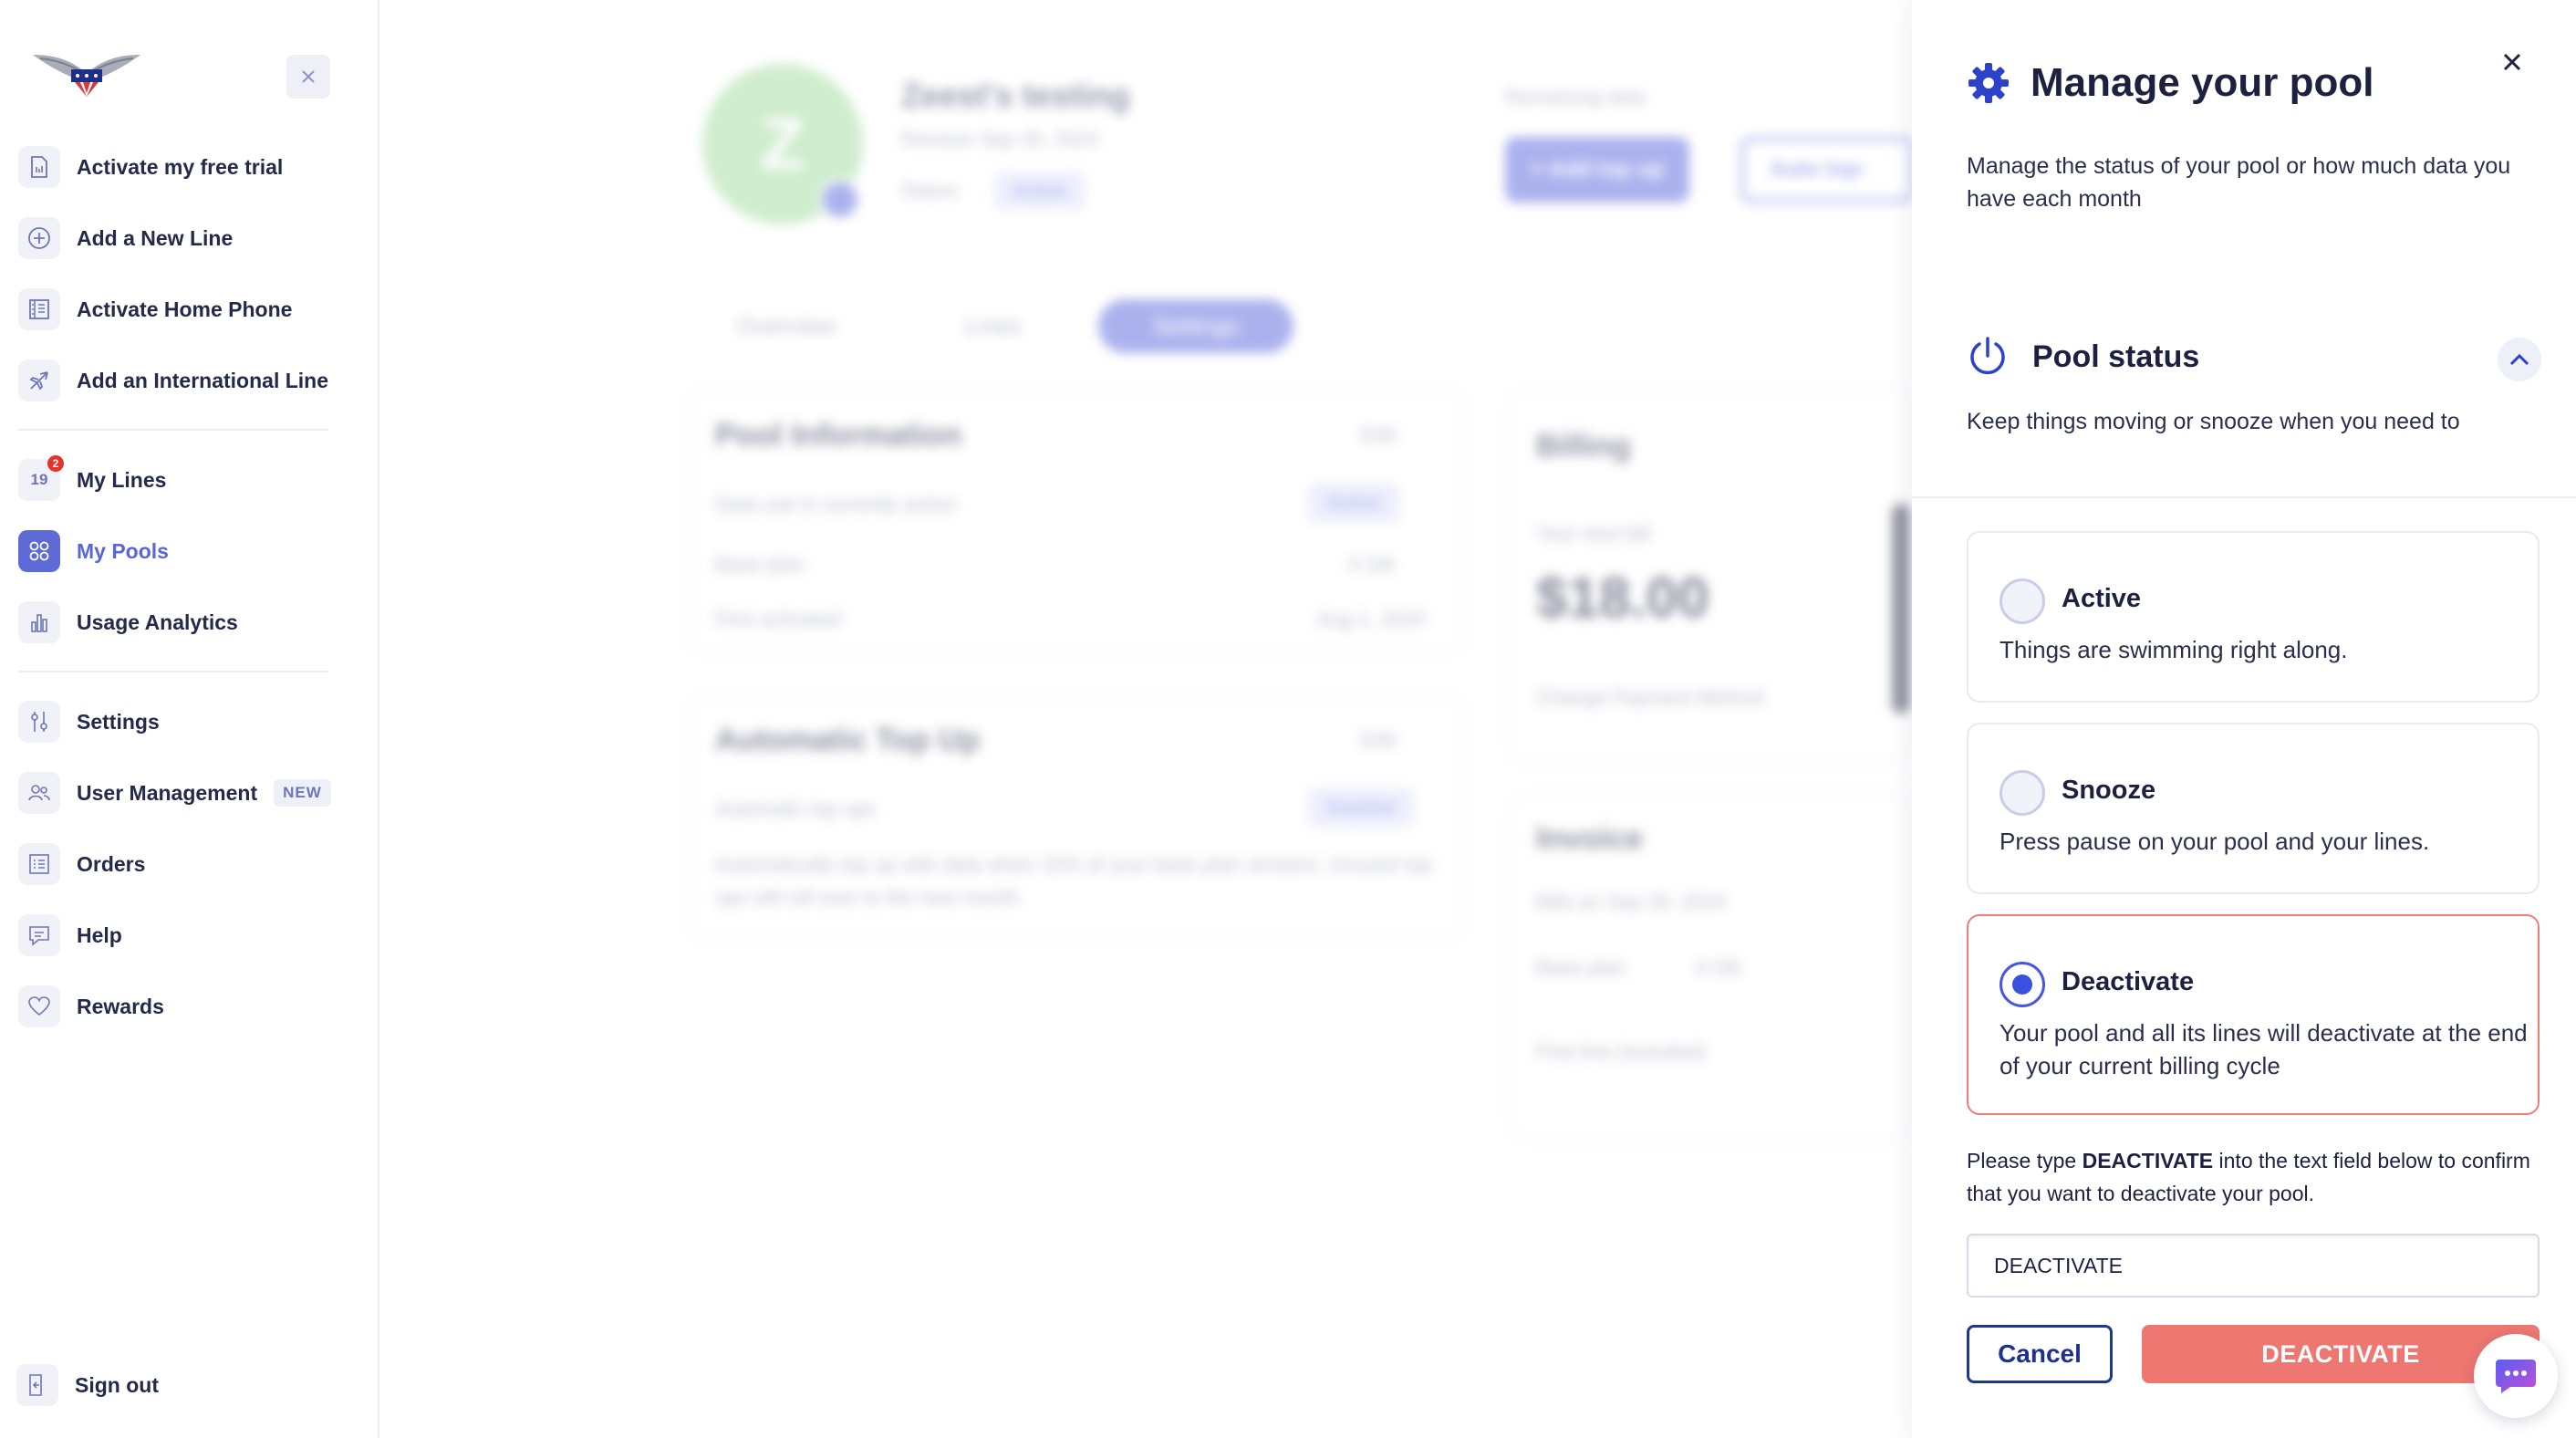  I want to click on option-title: Active, so click(2102, 599).